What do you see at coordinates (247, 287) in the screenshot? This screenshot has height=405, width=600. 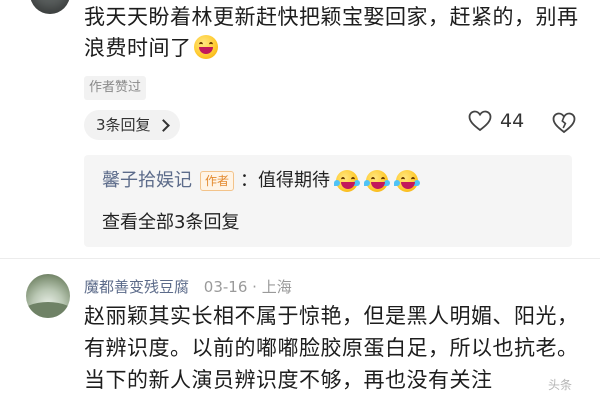 I see `comment-date-location: 03-16 · 上海` at bounding box center [247, 287].